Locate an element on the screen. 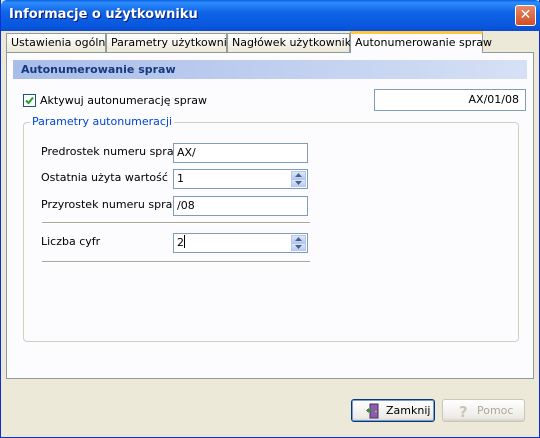 The height and width of the screenshot is (438, 540). prefix-label: Predrostek numeru spraw is located at coordinates (112, 151).